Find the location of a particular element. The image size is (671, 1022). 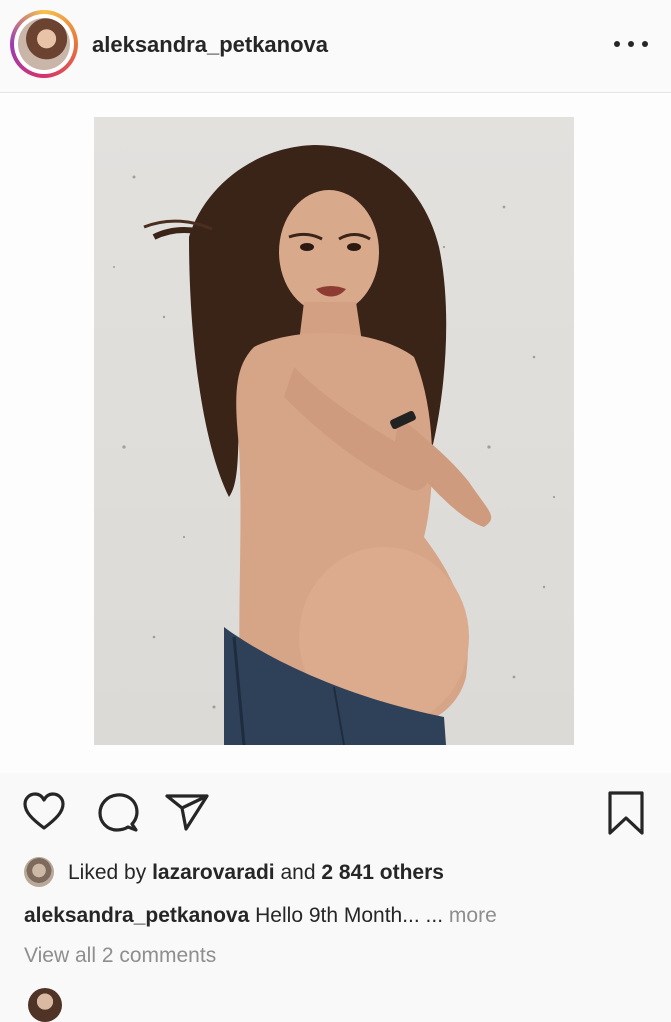

avatar-image is located at coordinates (44, 44).